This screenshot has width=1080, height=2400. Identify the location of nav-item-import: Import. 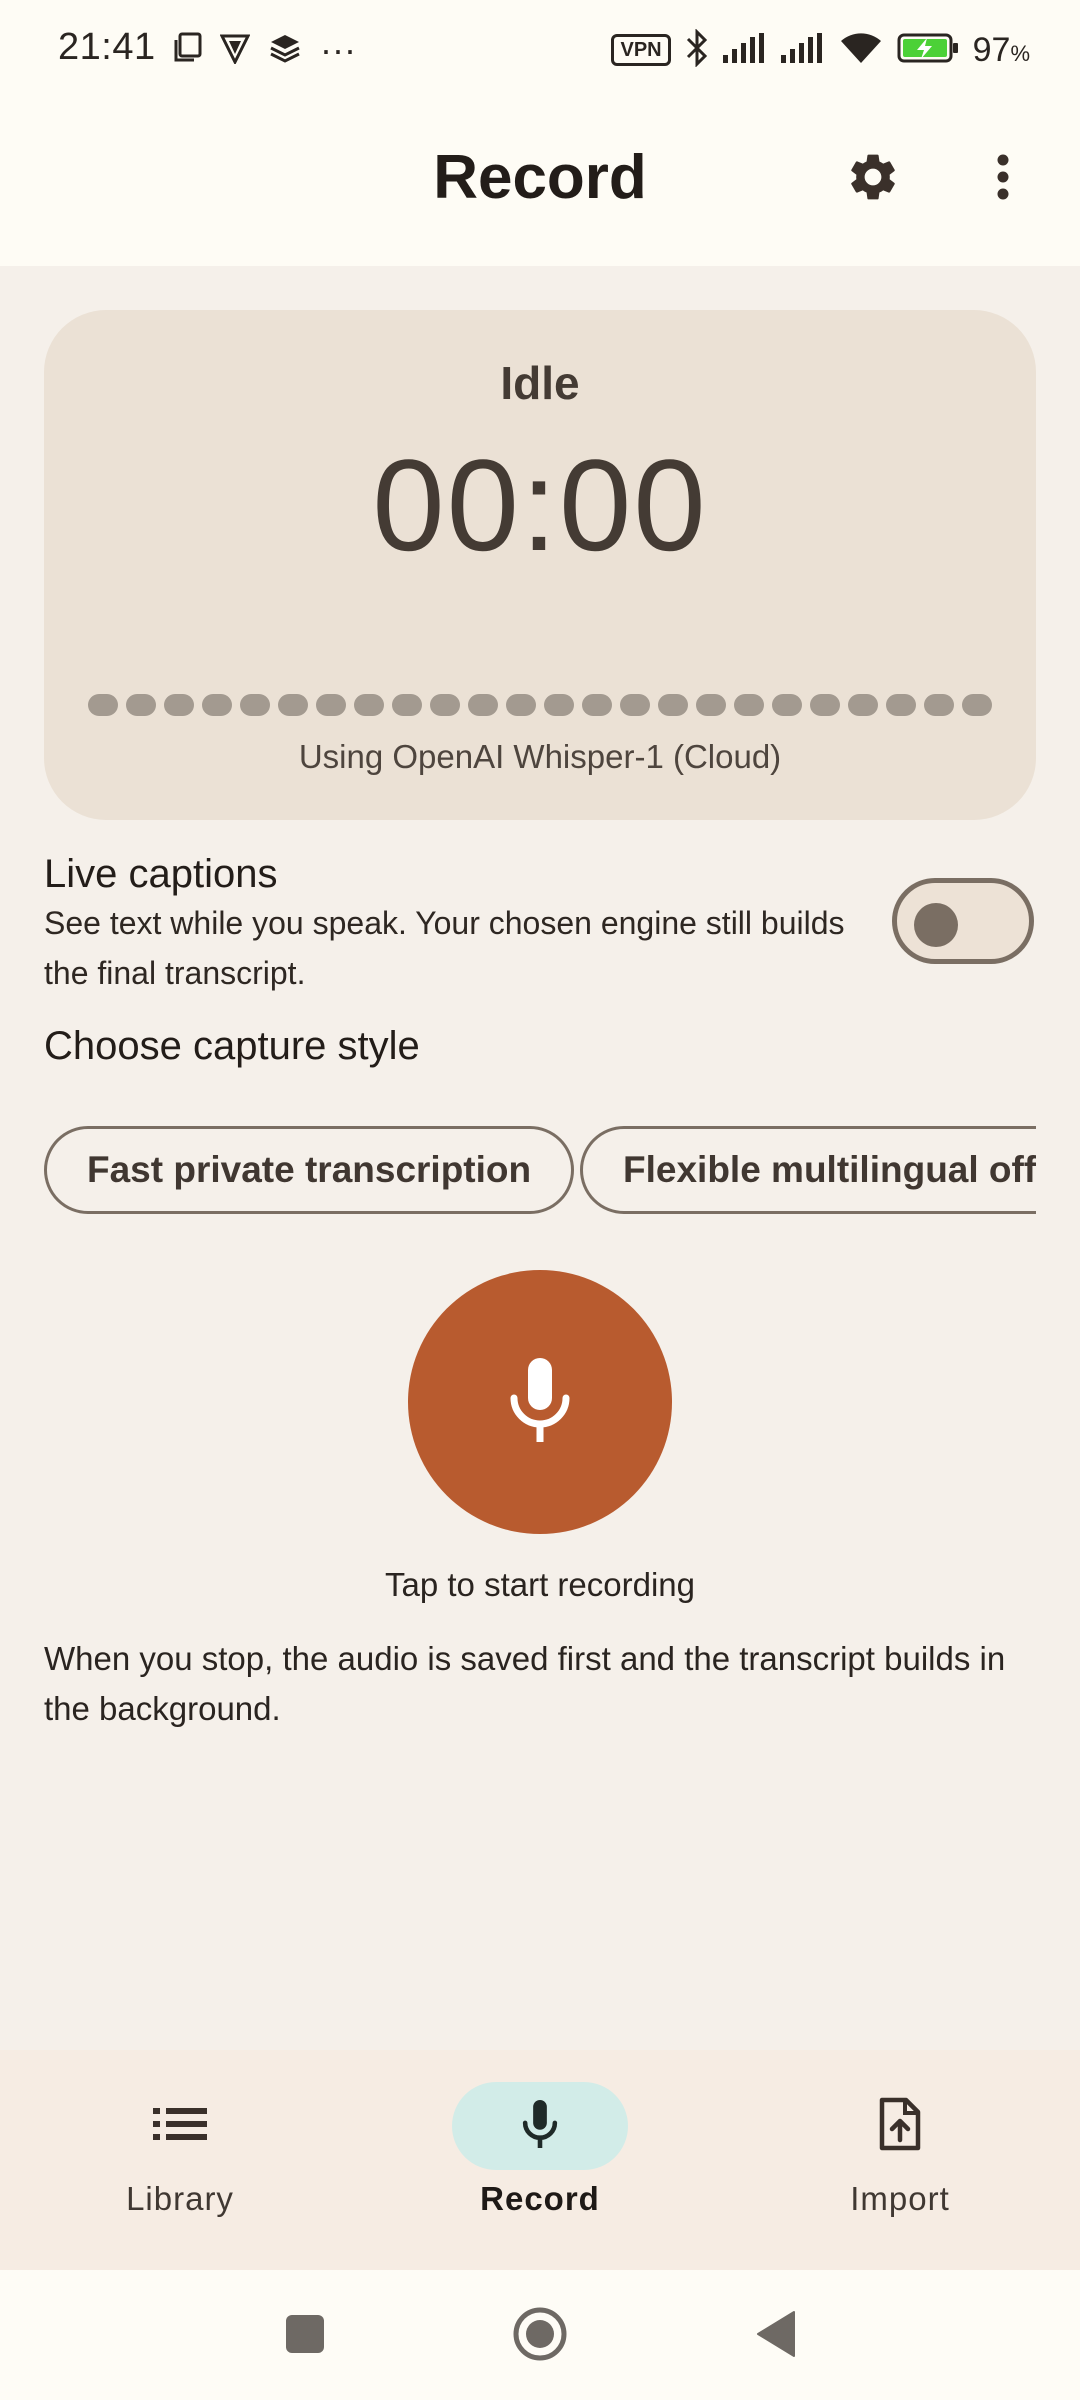
(900, 2160).